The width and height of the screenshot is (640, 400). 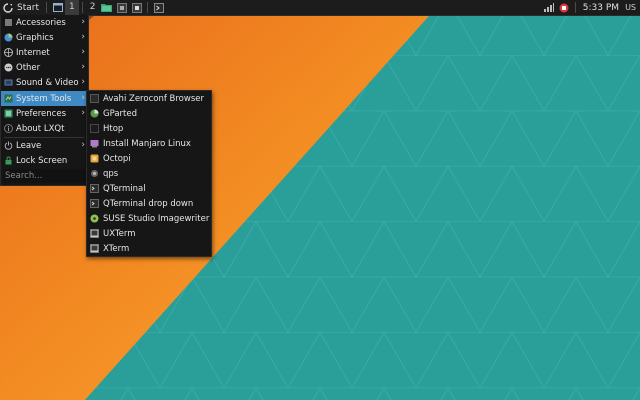 What do you see at coordinates (549, 7) in the screenshot?
I see `network-signal-icon` at bounding box center [549, 7].